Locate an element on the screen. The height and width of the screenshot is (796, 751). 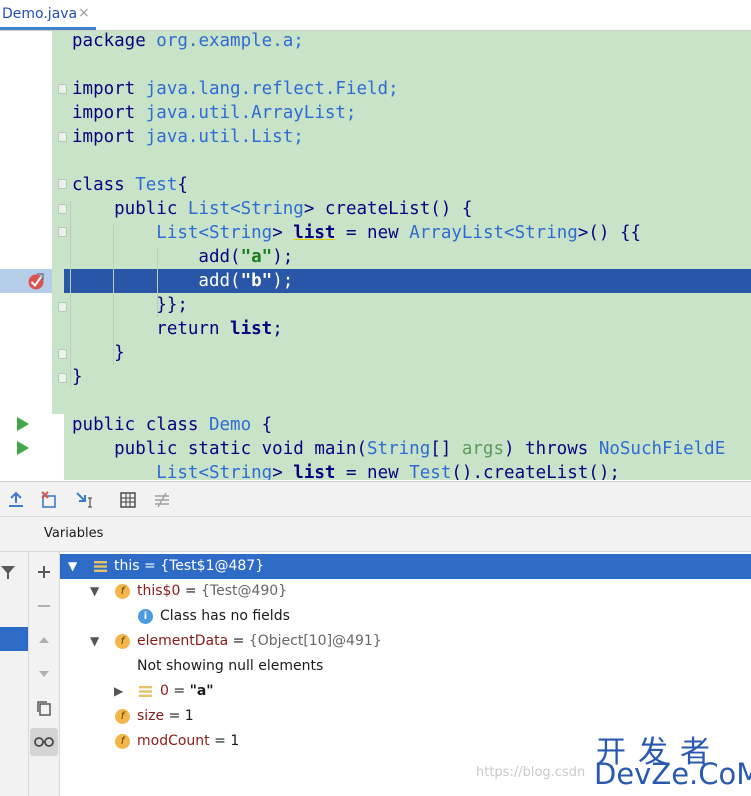
type: ArrayList is located at coordinates (457, 233).